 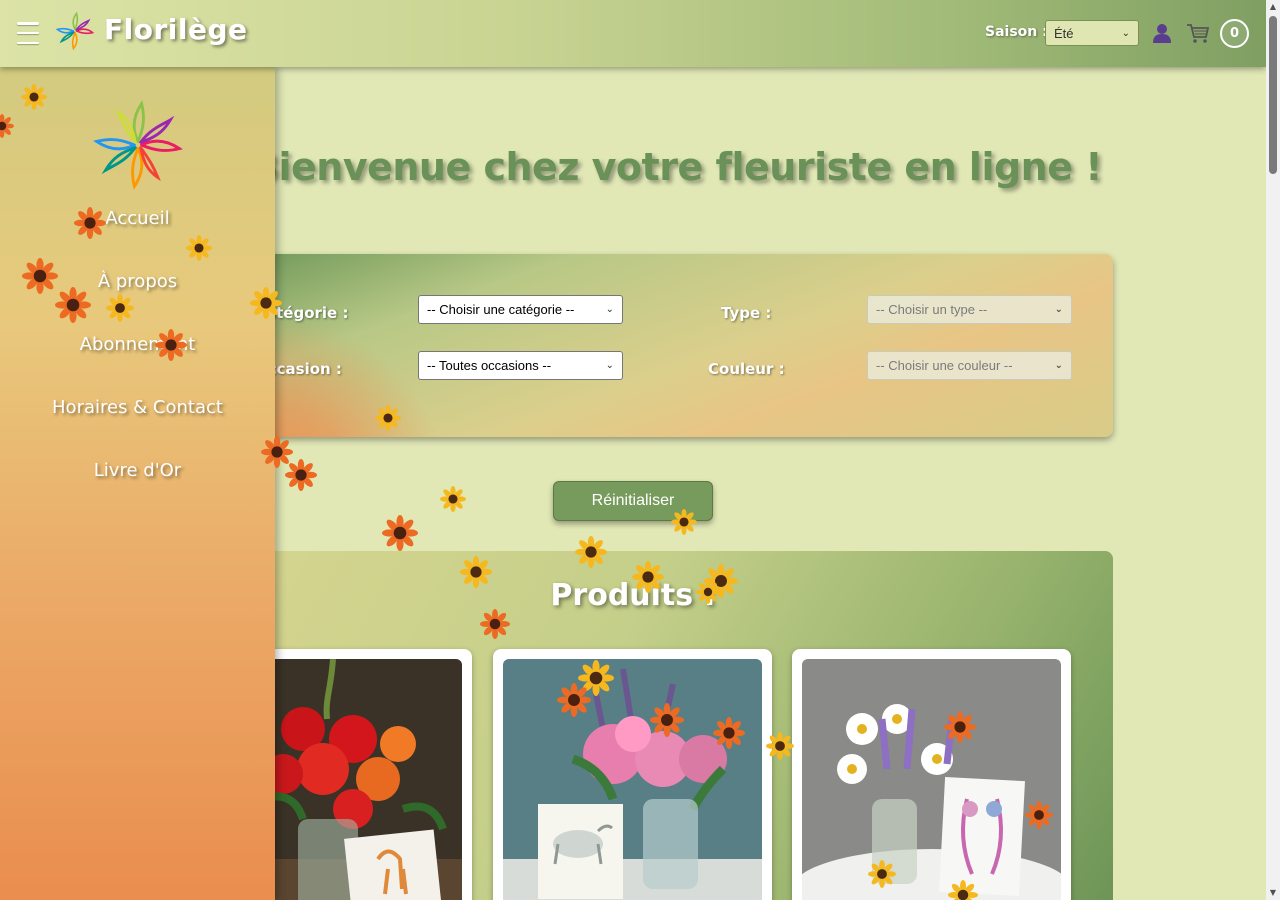 What do you see at coordinates (746, 369) in the screenshot?
I see `color-label: Couleur :` at bounding box center [746, 369].